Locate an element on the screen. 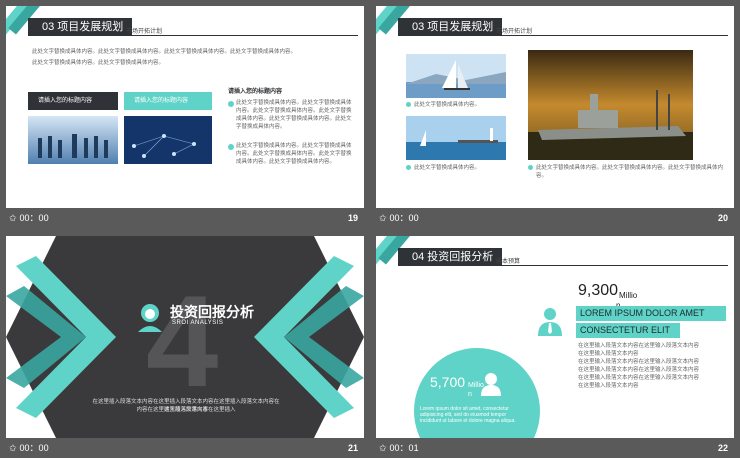  section-big-number: 4 is located at coordinates (182, 341).